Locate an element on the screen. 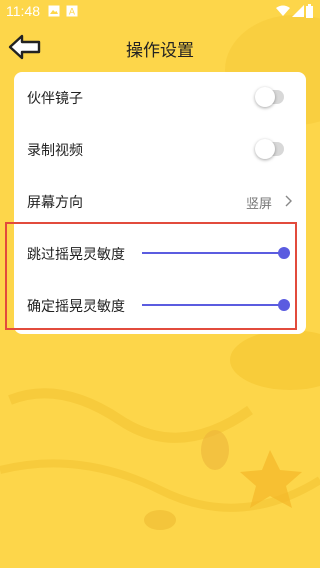  screen-orientation-value: 竖屏 is located at coordinates (258, 204).